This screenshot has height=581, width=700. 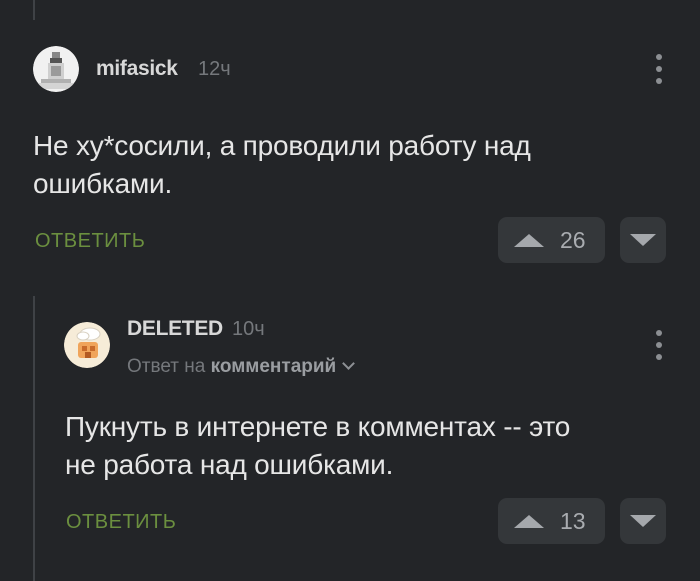 What do you see at coordinates (551, 521) in the screenshot?
I see `upvote-button: 13` at bounding box center [551, 521].